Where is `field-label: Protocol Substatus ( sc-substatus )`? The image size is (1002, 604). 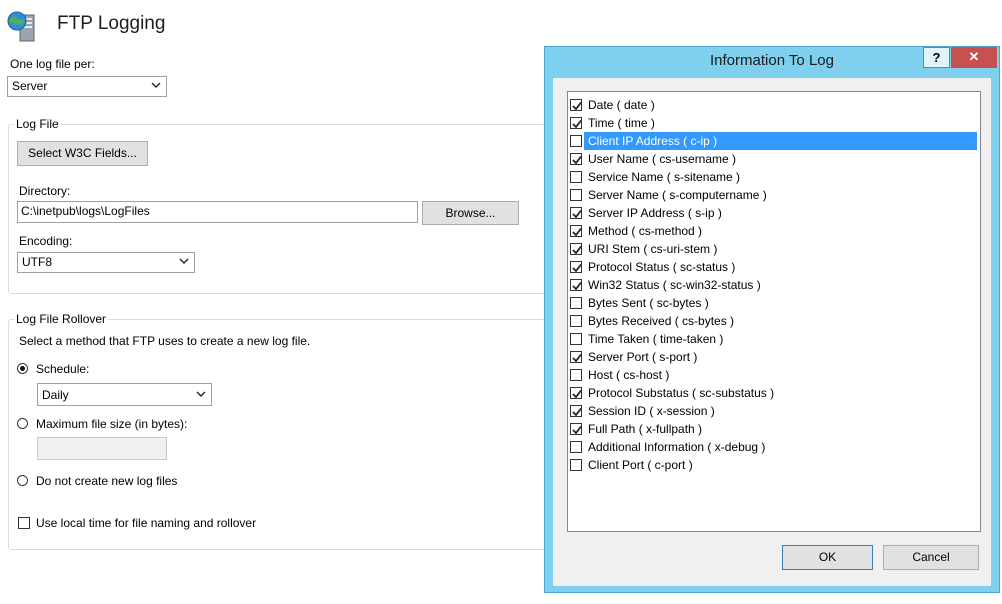
field-label: Protocol Substatus ( sc-substatus ) is located at coordinates (681, 393).